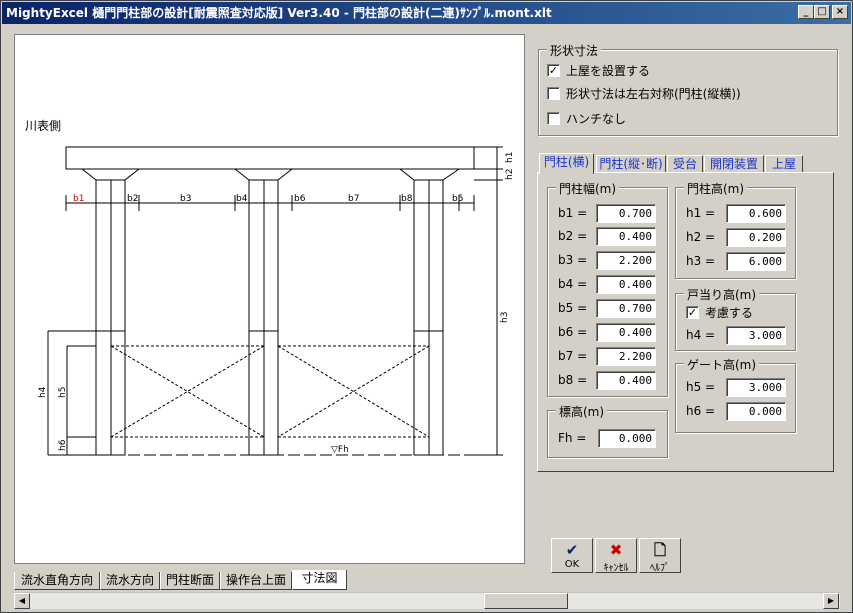 Image resolution: width=853 pixels, height=613 pixels. I want to click on dim-b6-label: b6, so click(300, 199).